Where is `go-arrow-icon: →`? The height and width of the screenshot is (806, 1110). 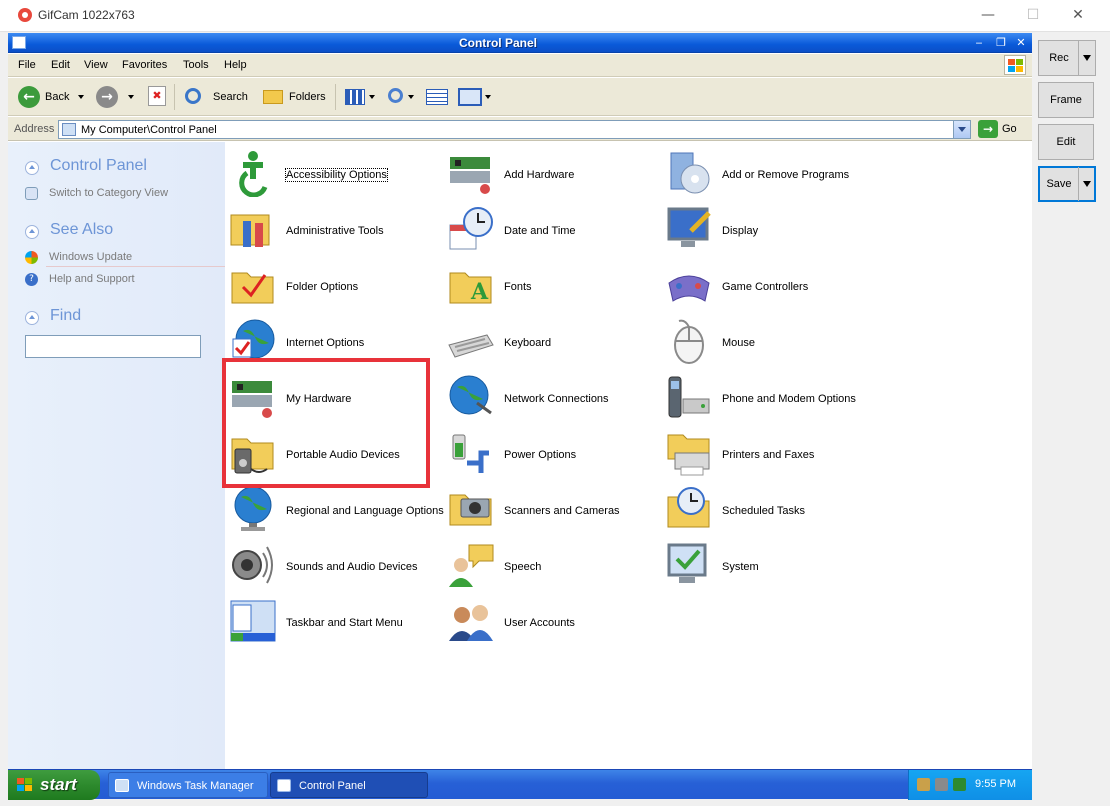 go-arrow-icon: → is located at coordinates (988, 129).